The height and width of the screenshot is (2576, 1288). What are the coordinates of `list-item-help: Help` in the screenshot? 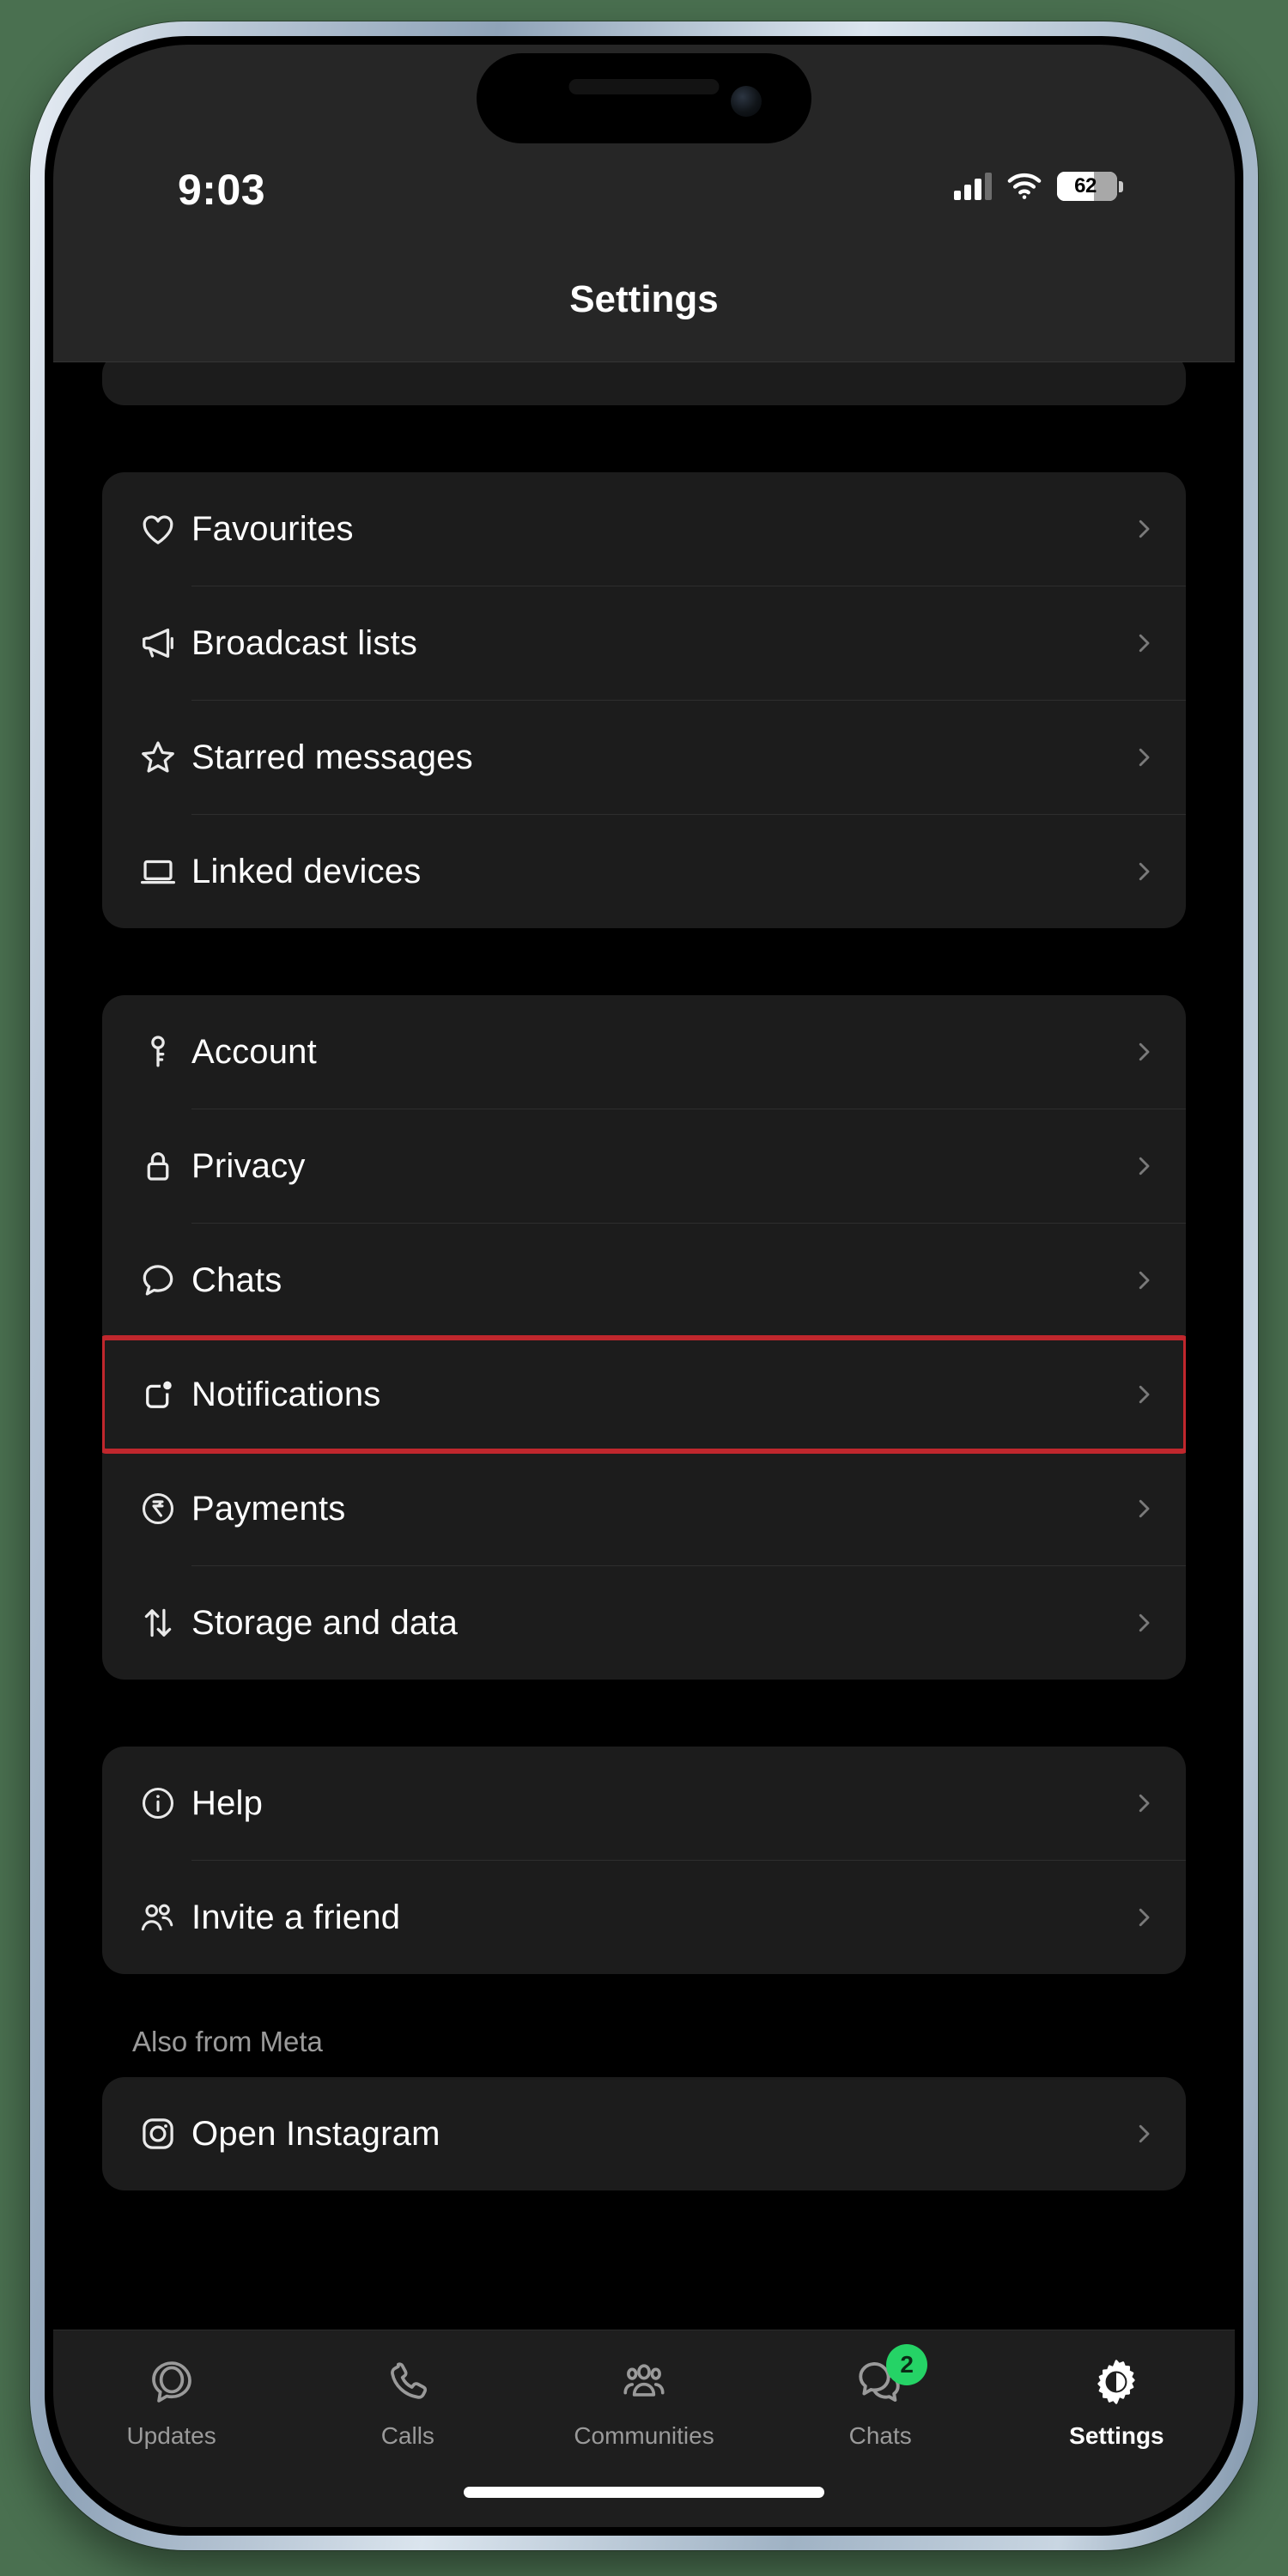 It's located at (644, 1804).